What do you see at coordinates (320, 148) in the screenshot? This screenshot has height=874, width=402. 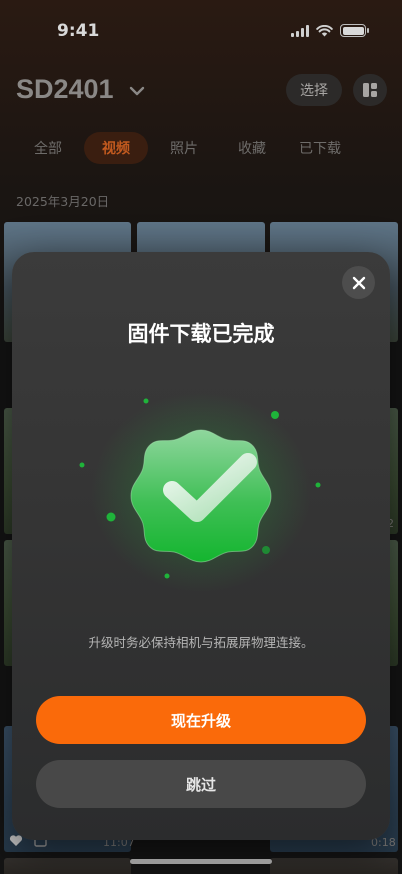 I see `tab-downloaded: 已下载` at bounding box center [320, 148].